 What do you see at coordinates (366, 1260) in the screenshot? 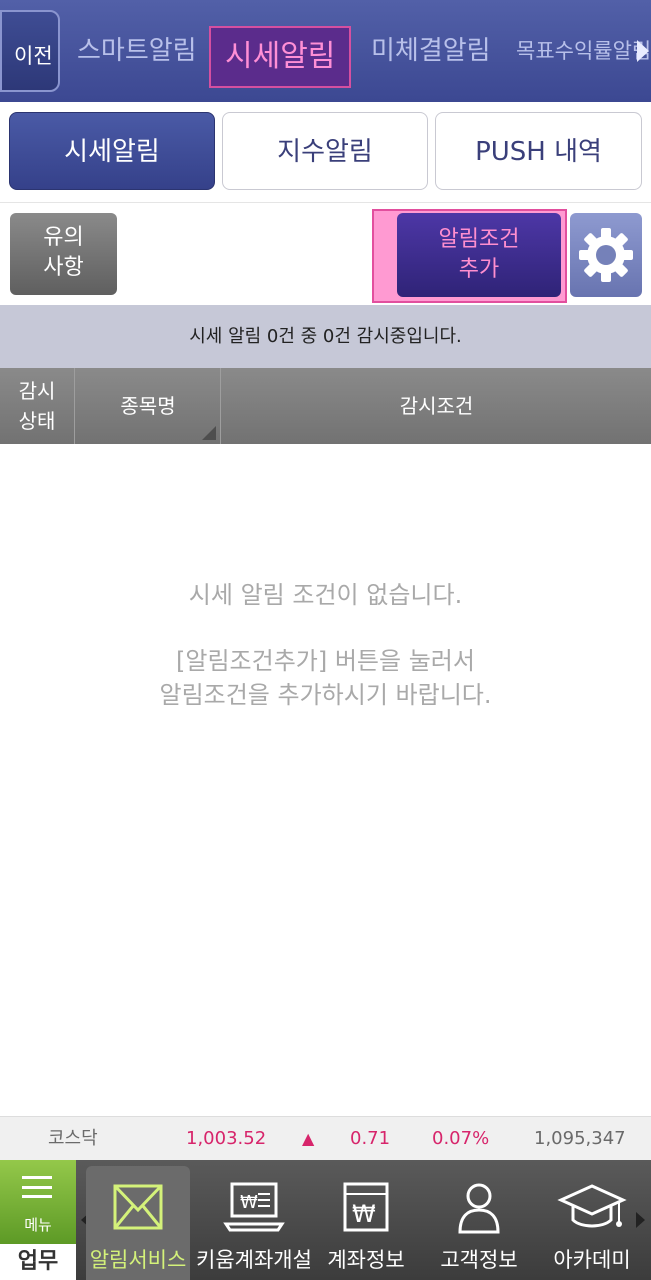
I see `nav-account-info-label: 계좌정보` at bounding box center [366, 1260].